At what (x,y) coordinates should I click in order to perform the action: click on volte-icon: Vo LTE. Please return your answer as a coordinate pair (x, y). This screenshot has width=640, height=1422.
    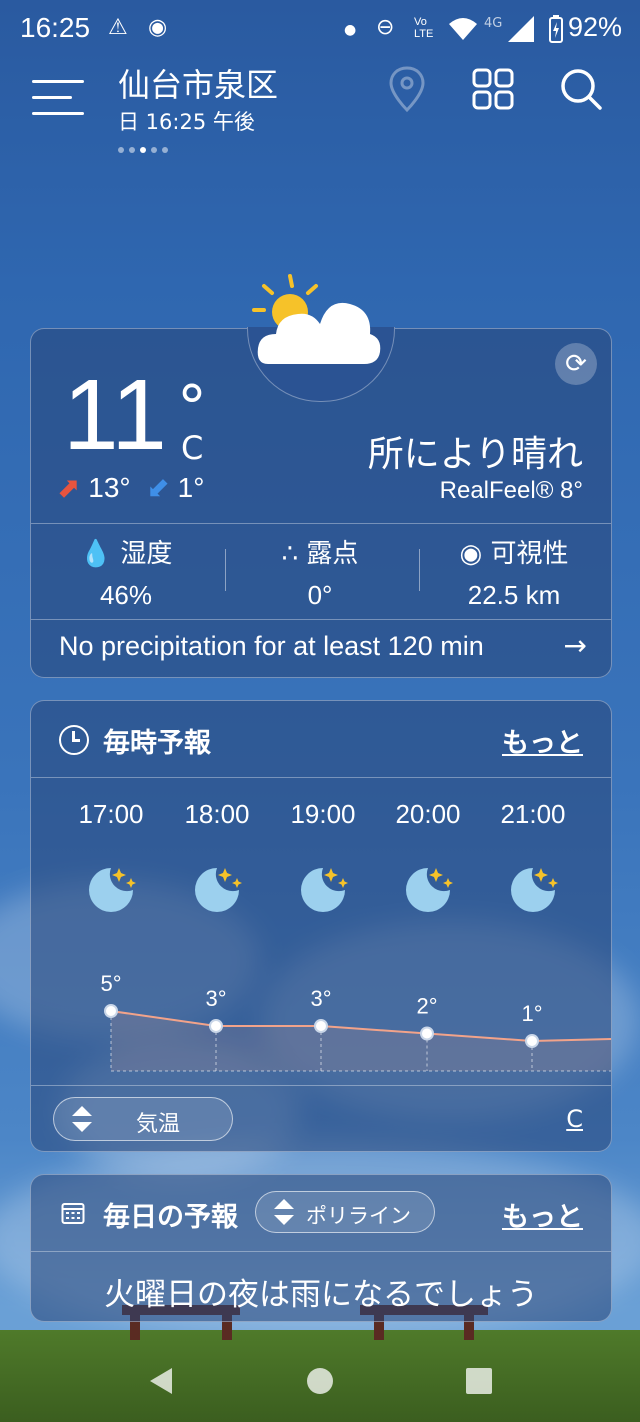
    Looking at the image, I should click on (424, 28).